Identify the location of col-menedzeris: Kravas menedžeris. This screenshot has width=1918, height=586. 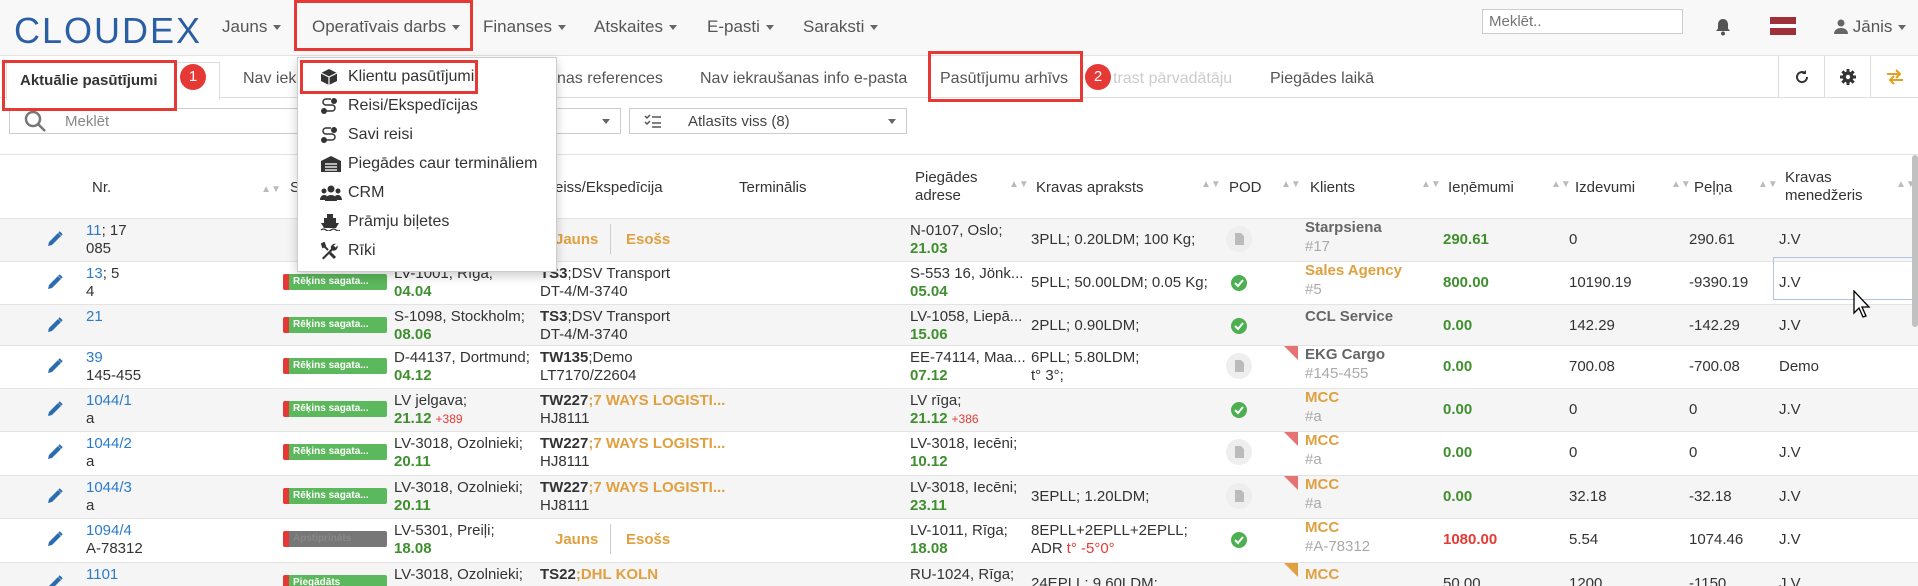
(1824, 187).